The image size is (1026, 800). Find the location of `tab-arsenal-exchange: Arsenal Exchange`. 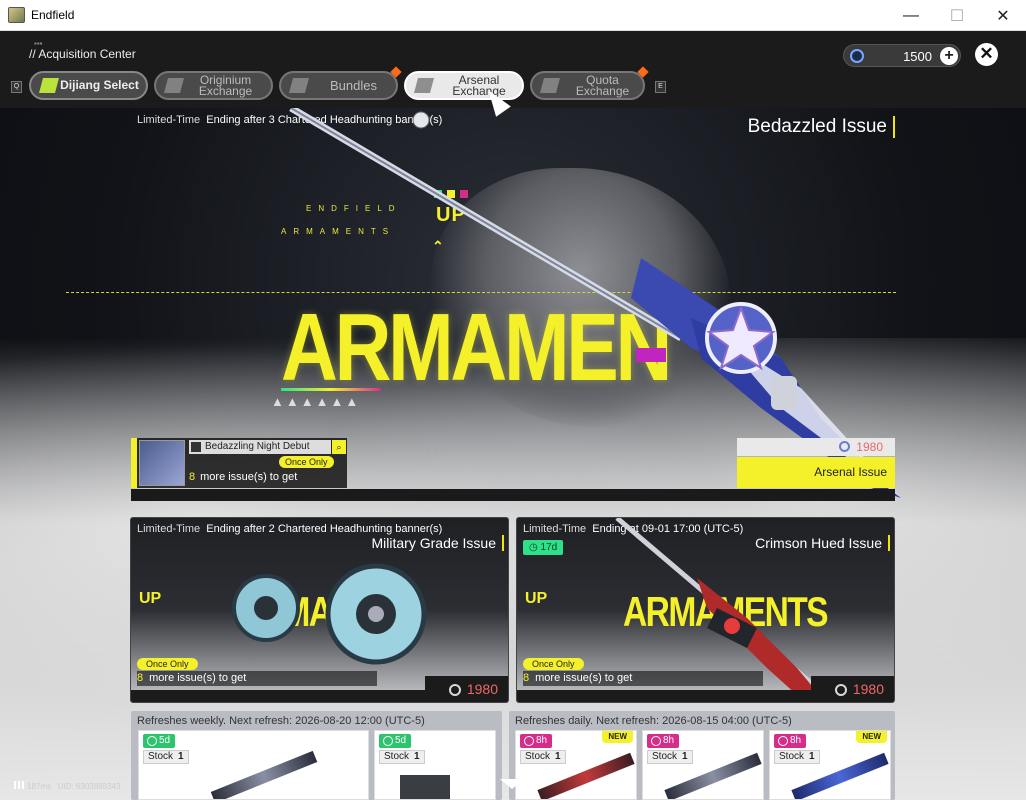

tab-arsenal-exchange: Arsenal Exchange is located at coordinates (464, 85).